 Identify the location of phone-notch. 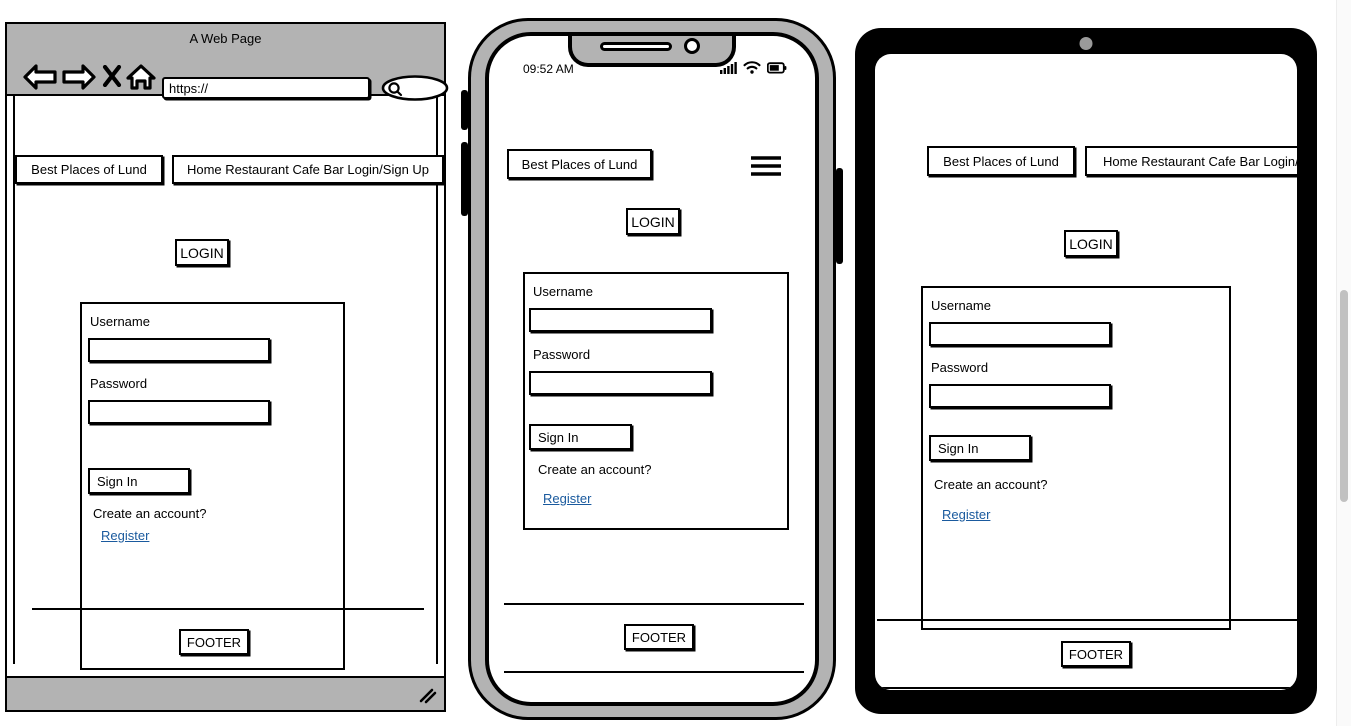
(652, 51).